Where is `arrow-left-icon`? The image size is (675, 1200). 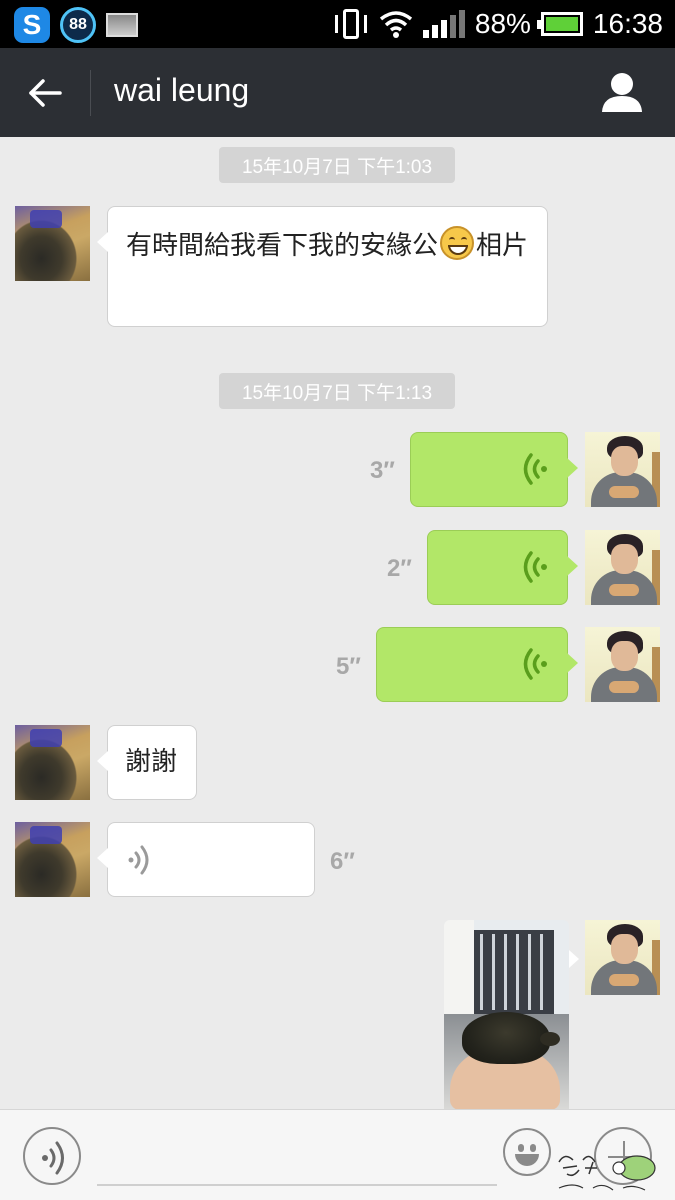 arrow-left-icon is located at coordinates (45, 93).